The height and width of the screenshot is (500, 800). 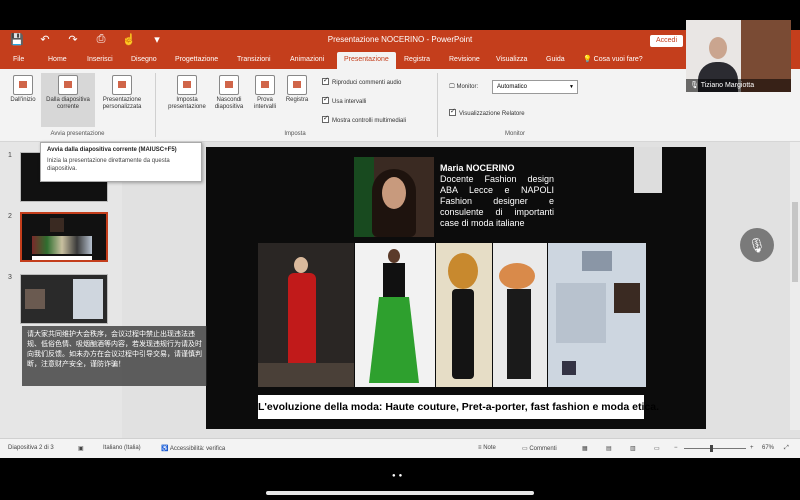 What do you see at coordinates (627, 298) in the screenshot?
I see `poster-portrait` at bounding box center [627, 298].